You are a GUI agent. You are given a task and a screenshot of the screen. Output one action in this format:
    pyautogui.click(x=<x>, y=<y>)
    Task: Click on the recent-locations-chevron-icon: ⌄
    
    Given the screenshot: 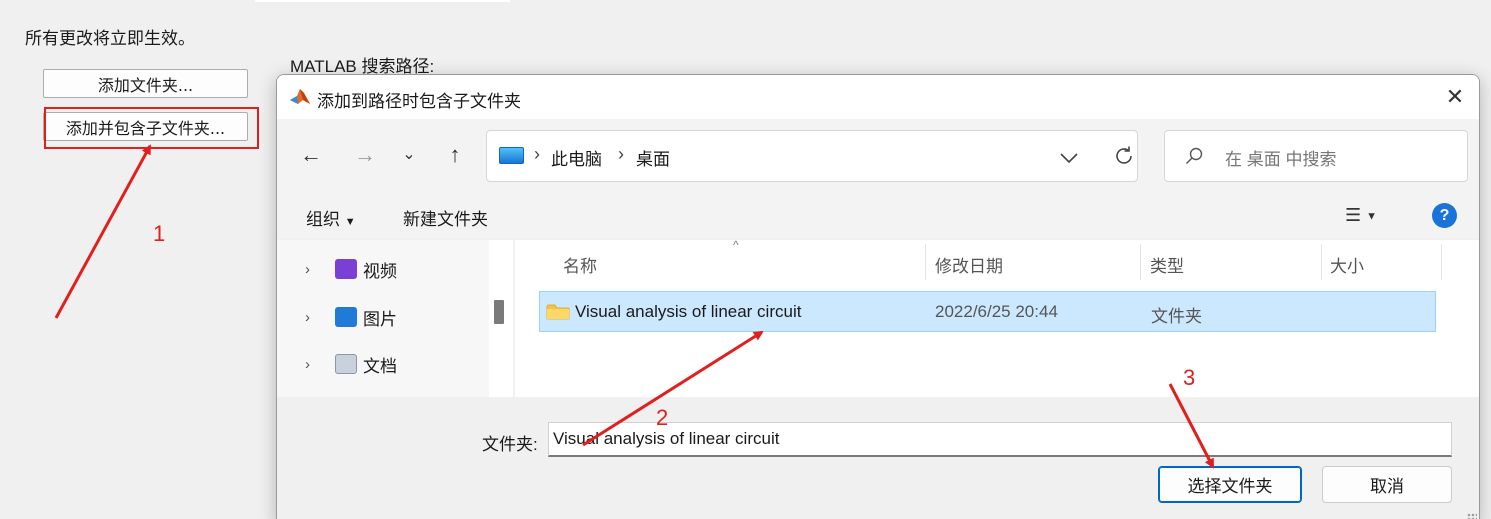 What is the action you would take?
    pyautogui.click(x=409, y=155)
    